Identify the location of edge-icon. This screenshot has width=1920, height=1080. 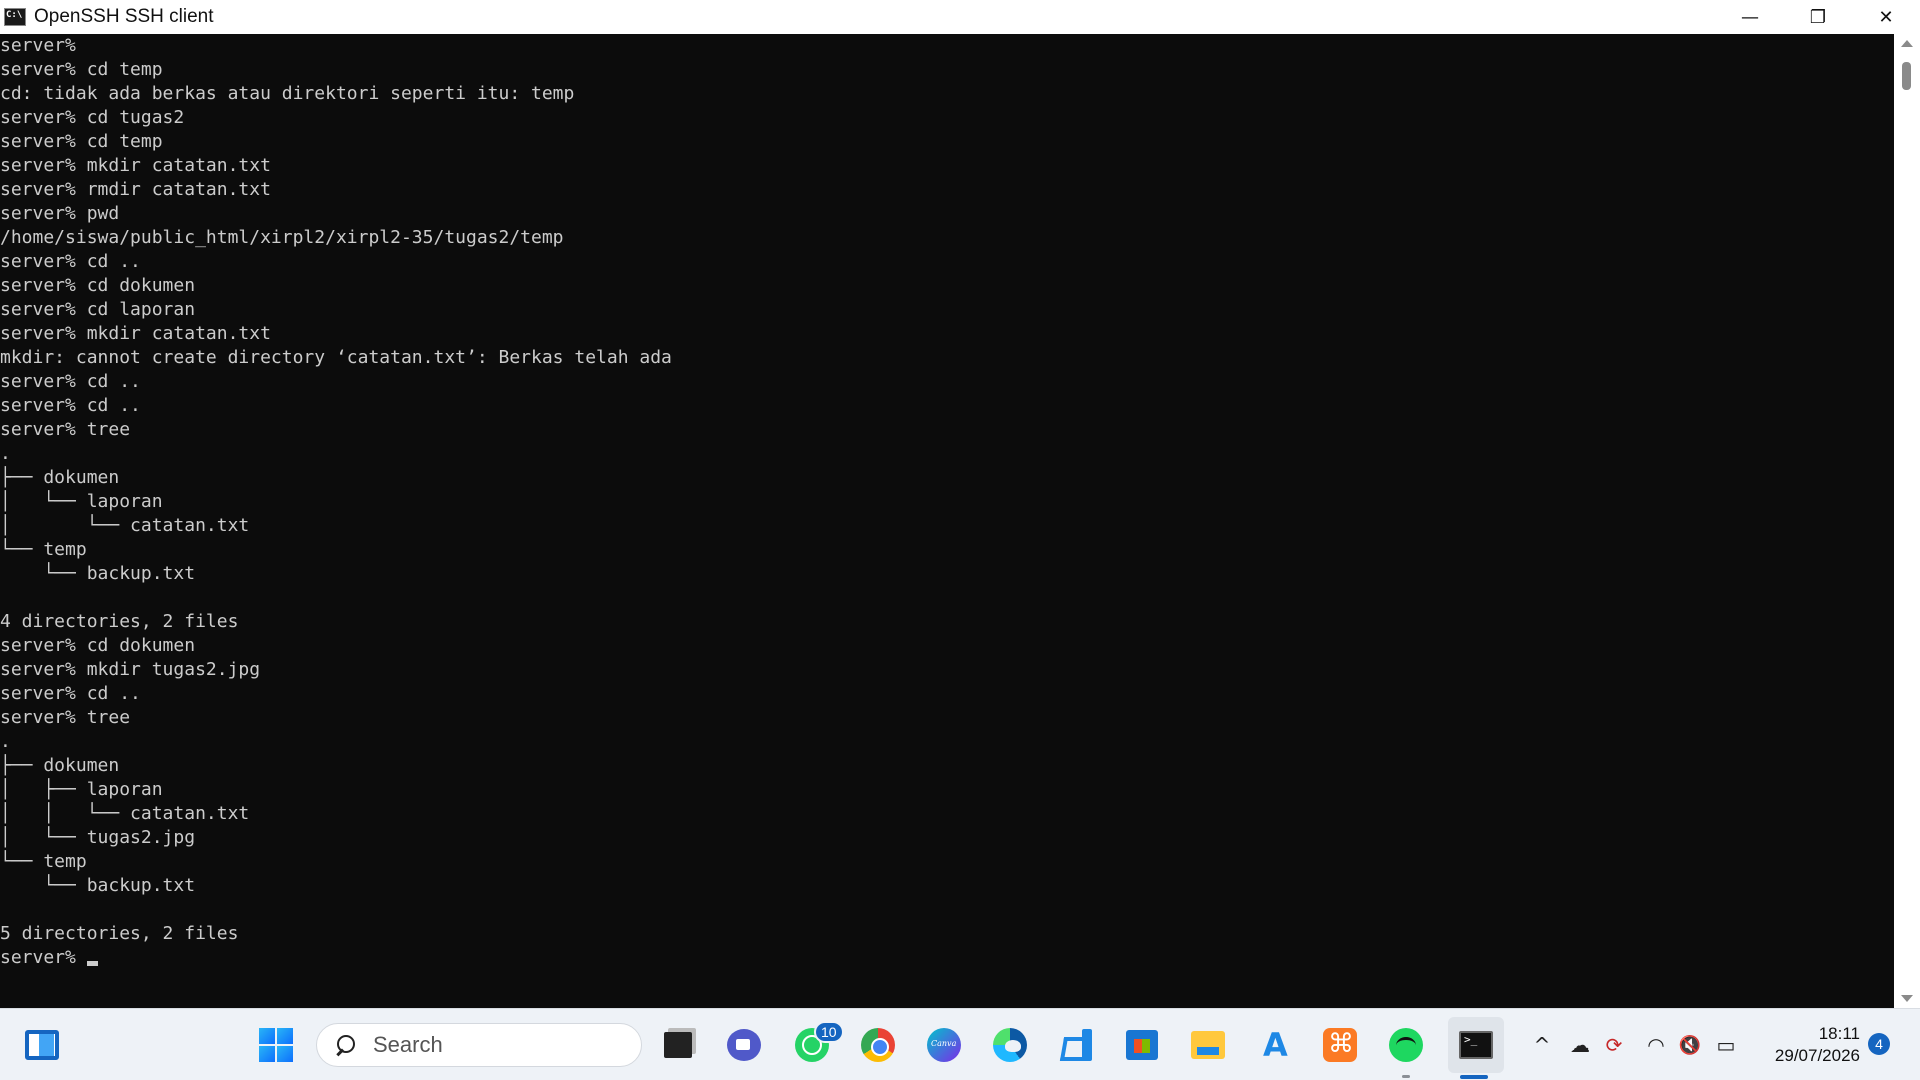
(1010, 1045).